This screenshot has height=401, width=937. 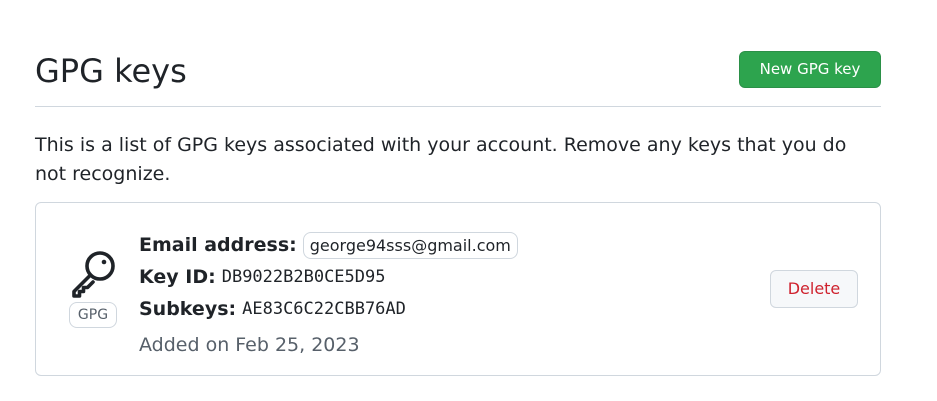 I want to click on subkeys-value: AE83C6C22CBB76AD, so click(x=324, y=309).